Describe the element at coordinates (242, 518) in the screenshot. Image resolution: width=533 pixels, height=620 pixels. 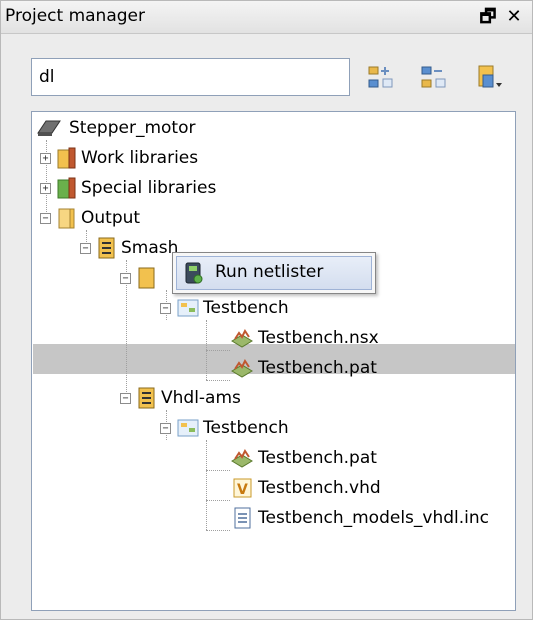
I see `text-file-icon` at that location.